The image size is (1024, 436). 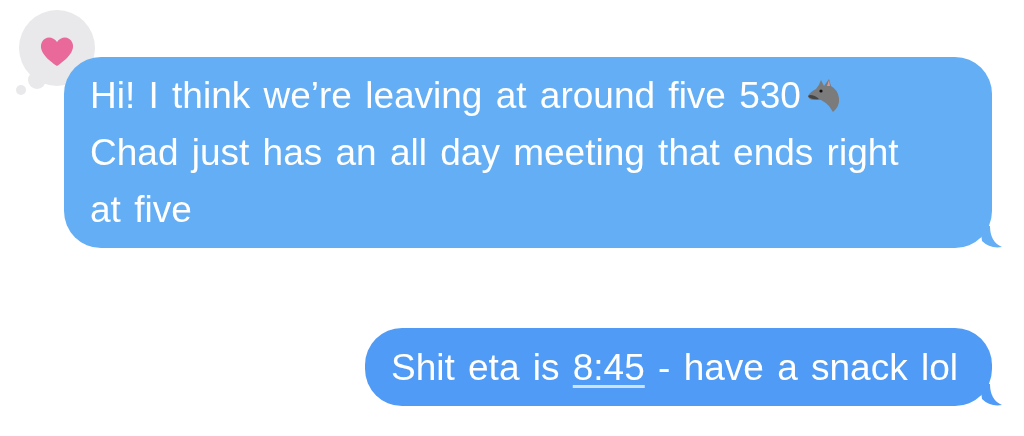 I want to click on message-text: Hi! I think we’re leaving at around five 530, so click(x=445, y=95).